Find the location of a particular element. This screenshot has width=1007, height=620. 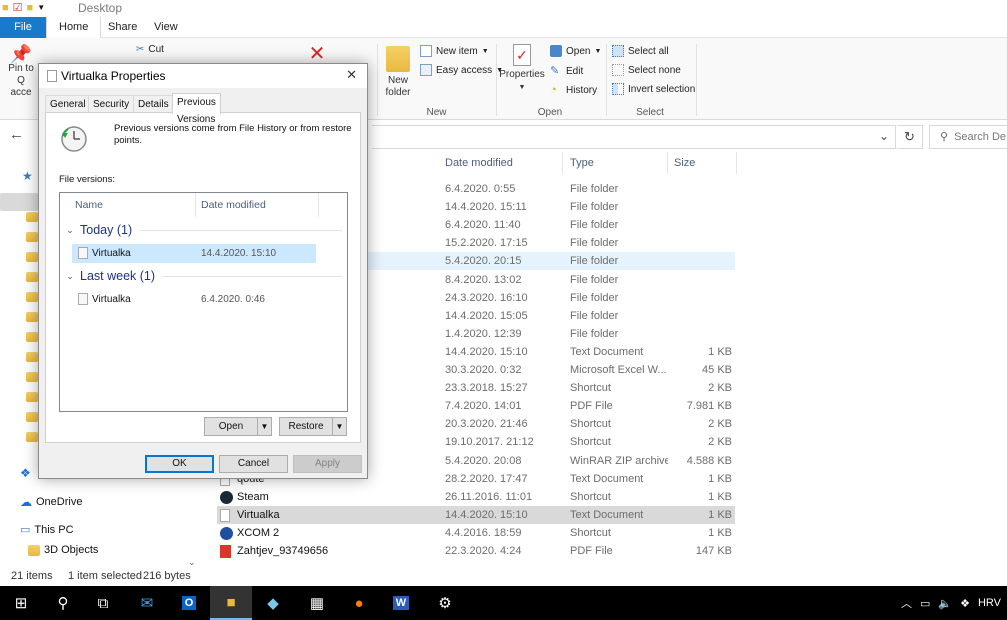

mail-app-button: ✉ is located at coordinates (147, 603).